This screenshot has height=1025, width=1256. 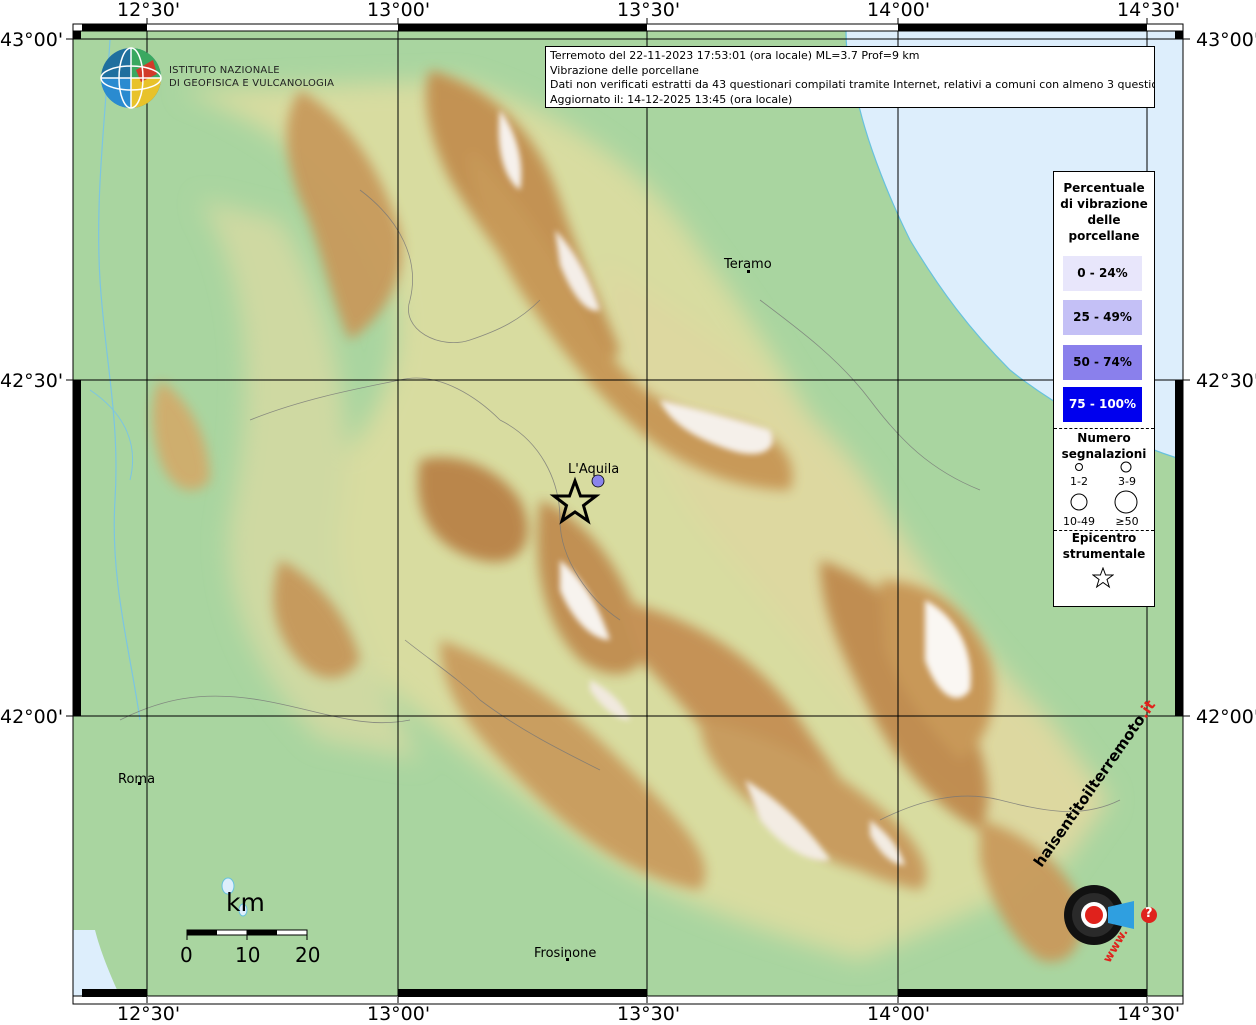 What do you see at coordinates (1104, 188) in the screenshot?
I see `legend-title-line1: Percentuale` at bounding box center [1104, 188].